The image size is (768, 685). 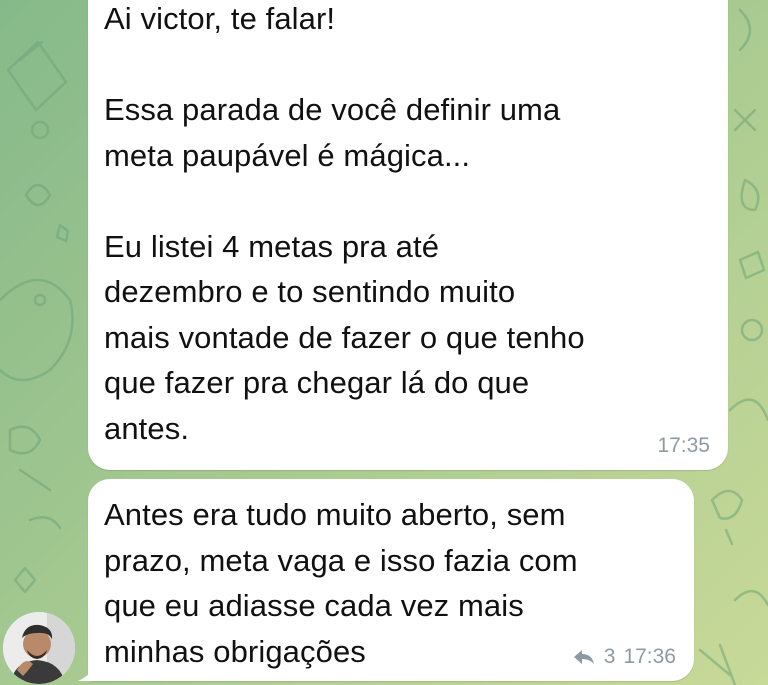 I want to click on message-time: 17:35, so click(x=683, y=445).